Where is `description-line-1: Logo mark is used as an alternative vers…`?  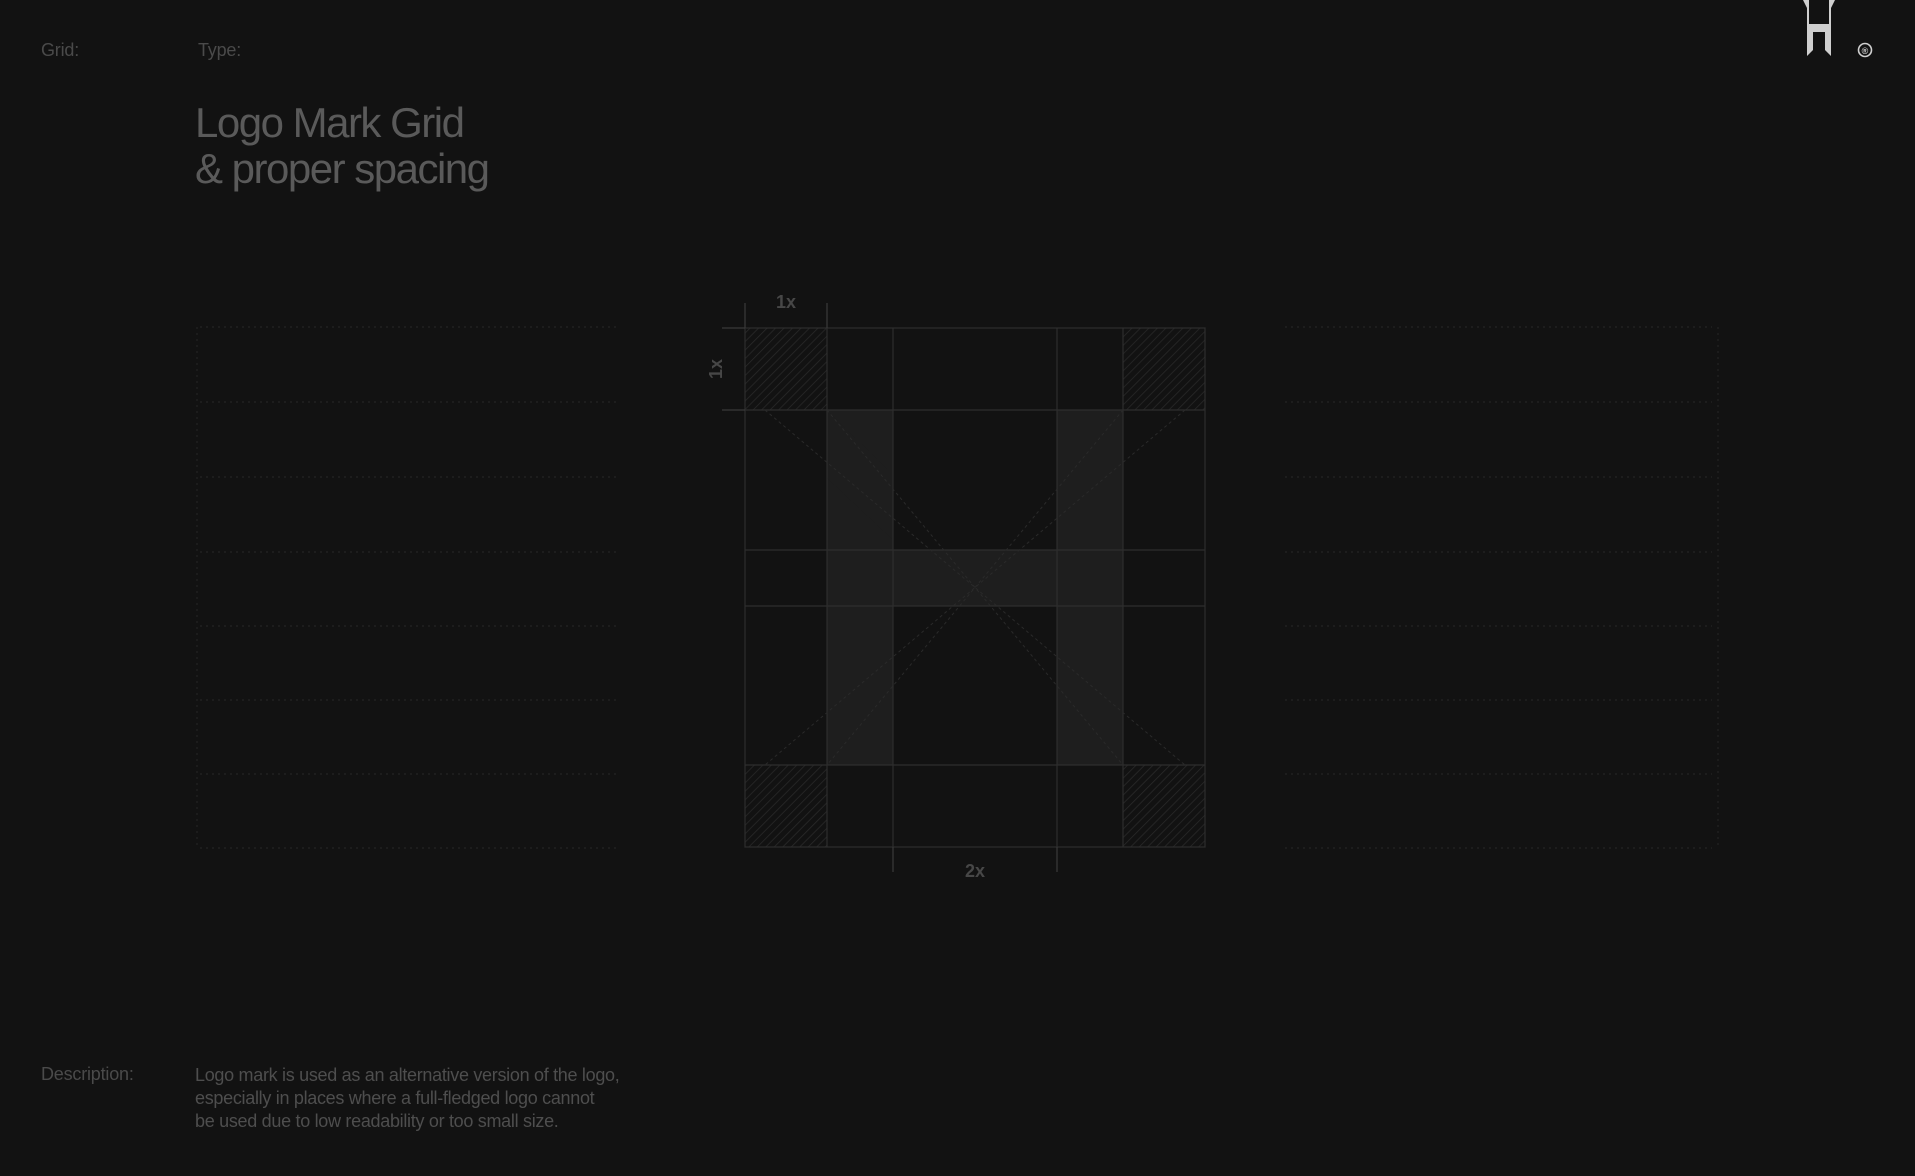
description-line-1: Logo mark is used as an alternative vers… is located at coordinates (407, 1075).